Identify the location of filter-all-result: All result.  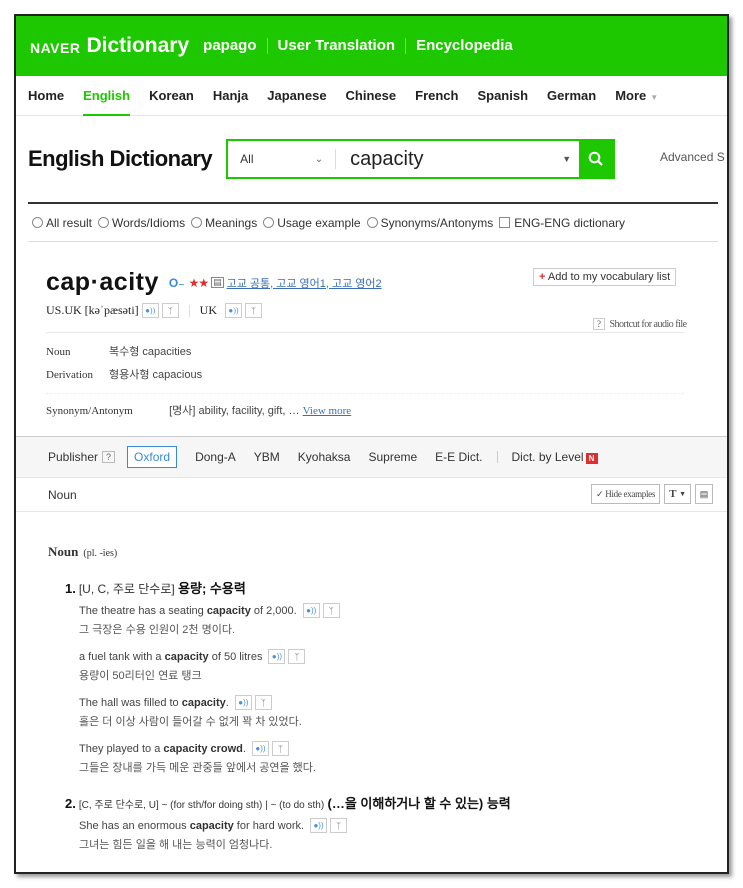
(62, 223).